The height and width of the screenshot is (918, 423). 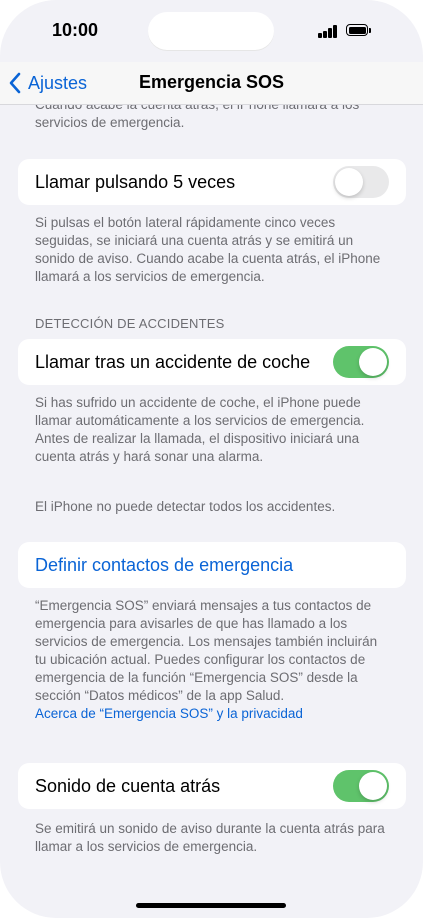 What do you see at coordinates (128, 786) in the screenshot?
I see `countdown-sound-label: Sonido de cuenta atrás` at bounding box center [128, 786].